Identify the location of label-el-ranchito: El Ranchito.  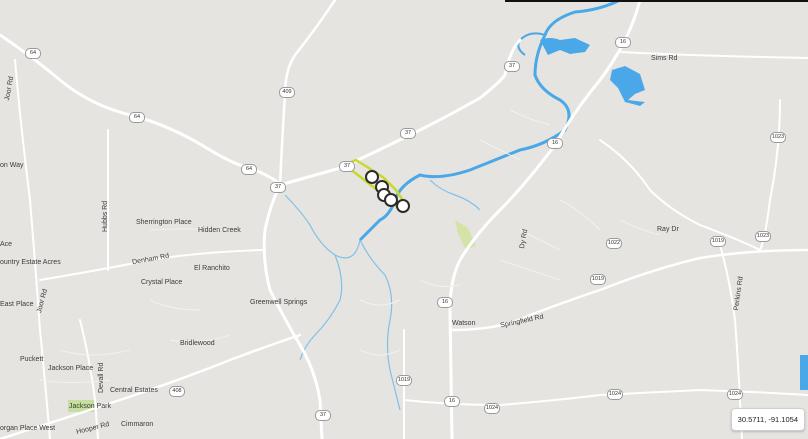
(212, 268).